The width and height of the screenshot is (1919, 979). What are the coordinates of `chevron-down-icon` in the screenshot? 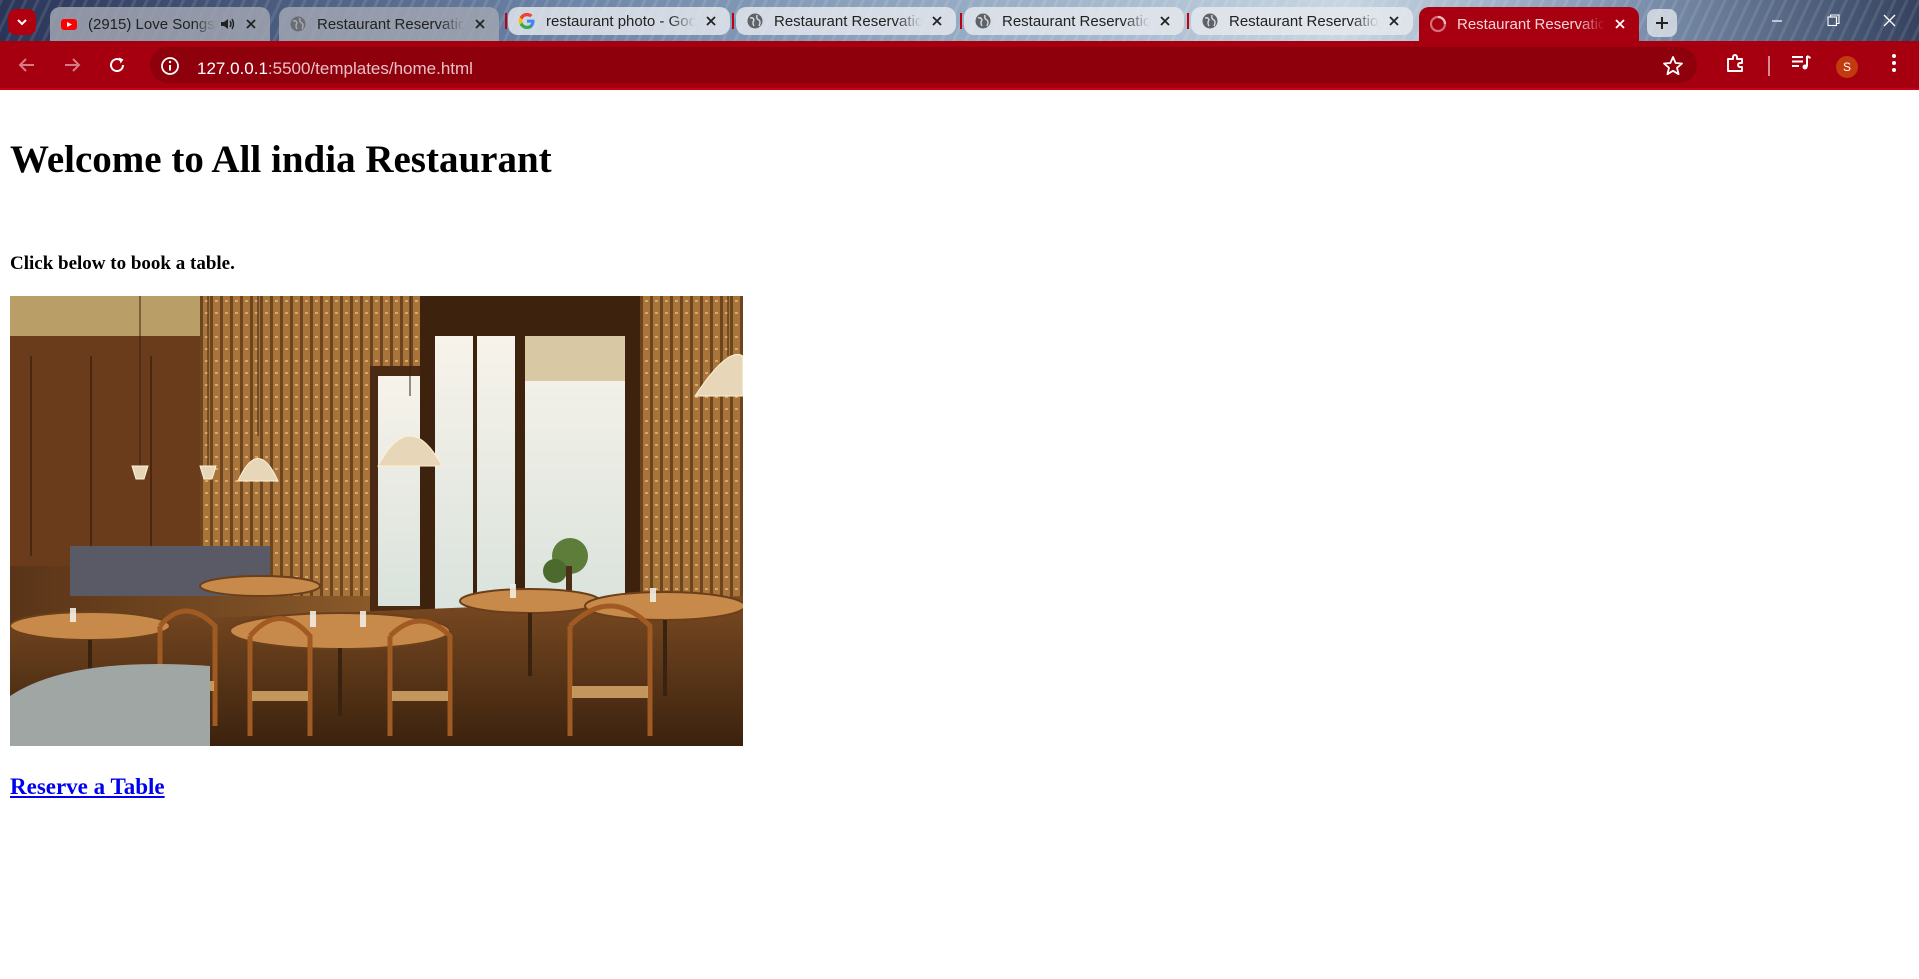 It's located at (22, 22).